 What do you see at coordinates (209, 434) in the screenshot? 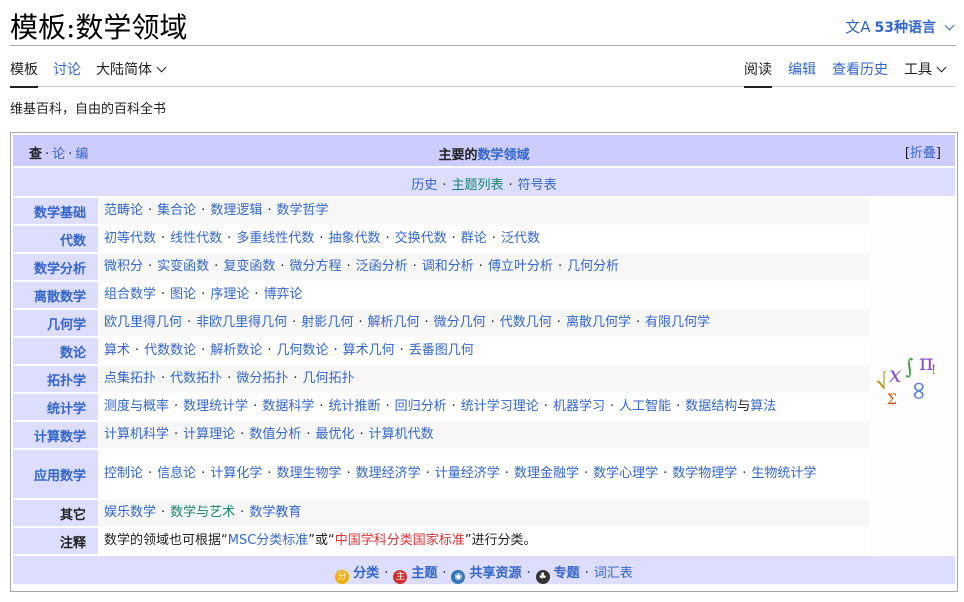
I see `navbox-item-link: 计算理论` at bounding box center [209, 434].